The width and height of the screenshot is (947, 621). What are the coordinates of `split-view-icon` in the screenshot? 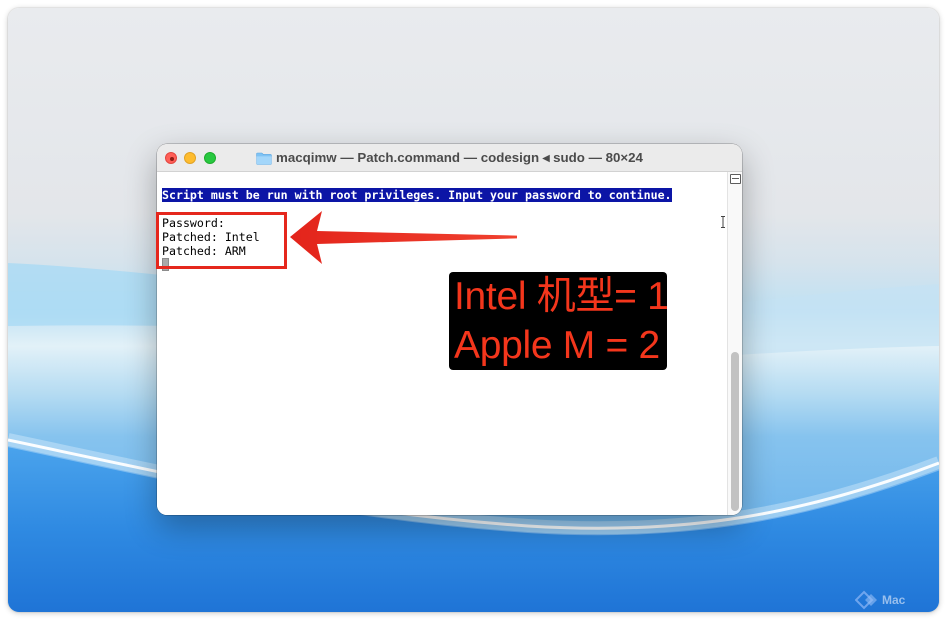 It's located at (735, 179).